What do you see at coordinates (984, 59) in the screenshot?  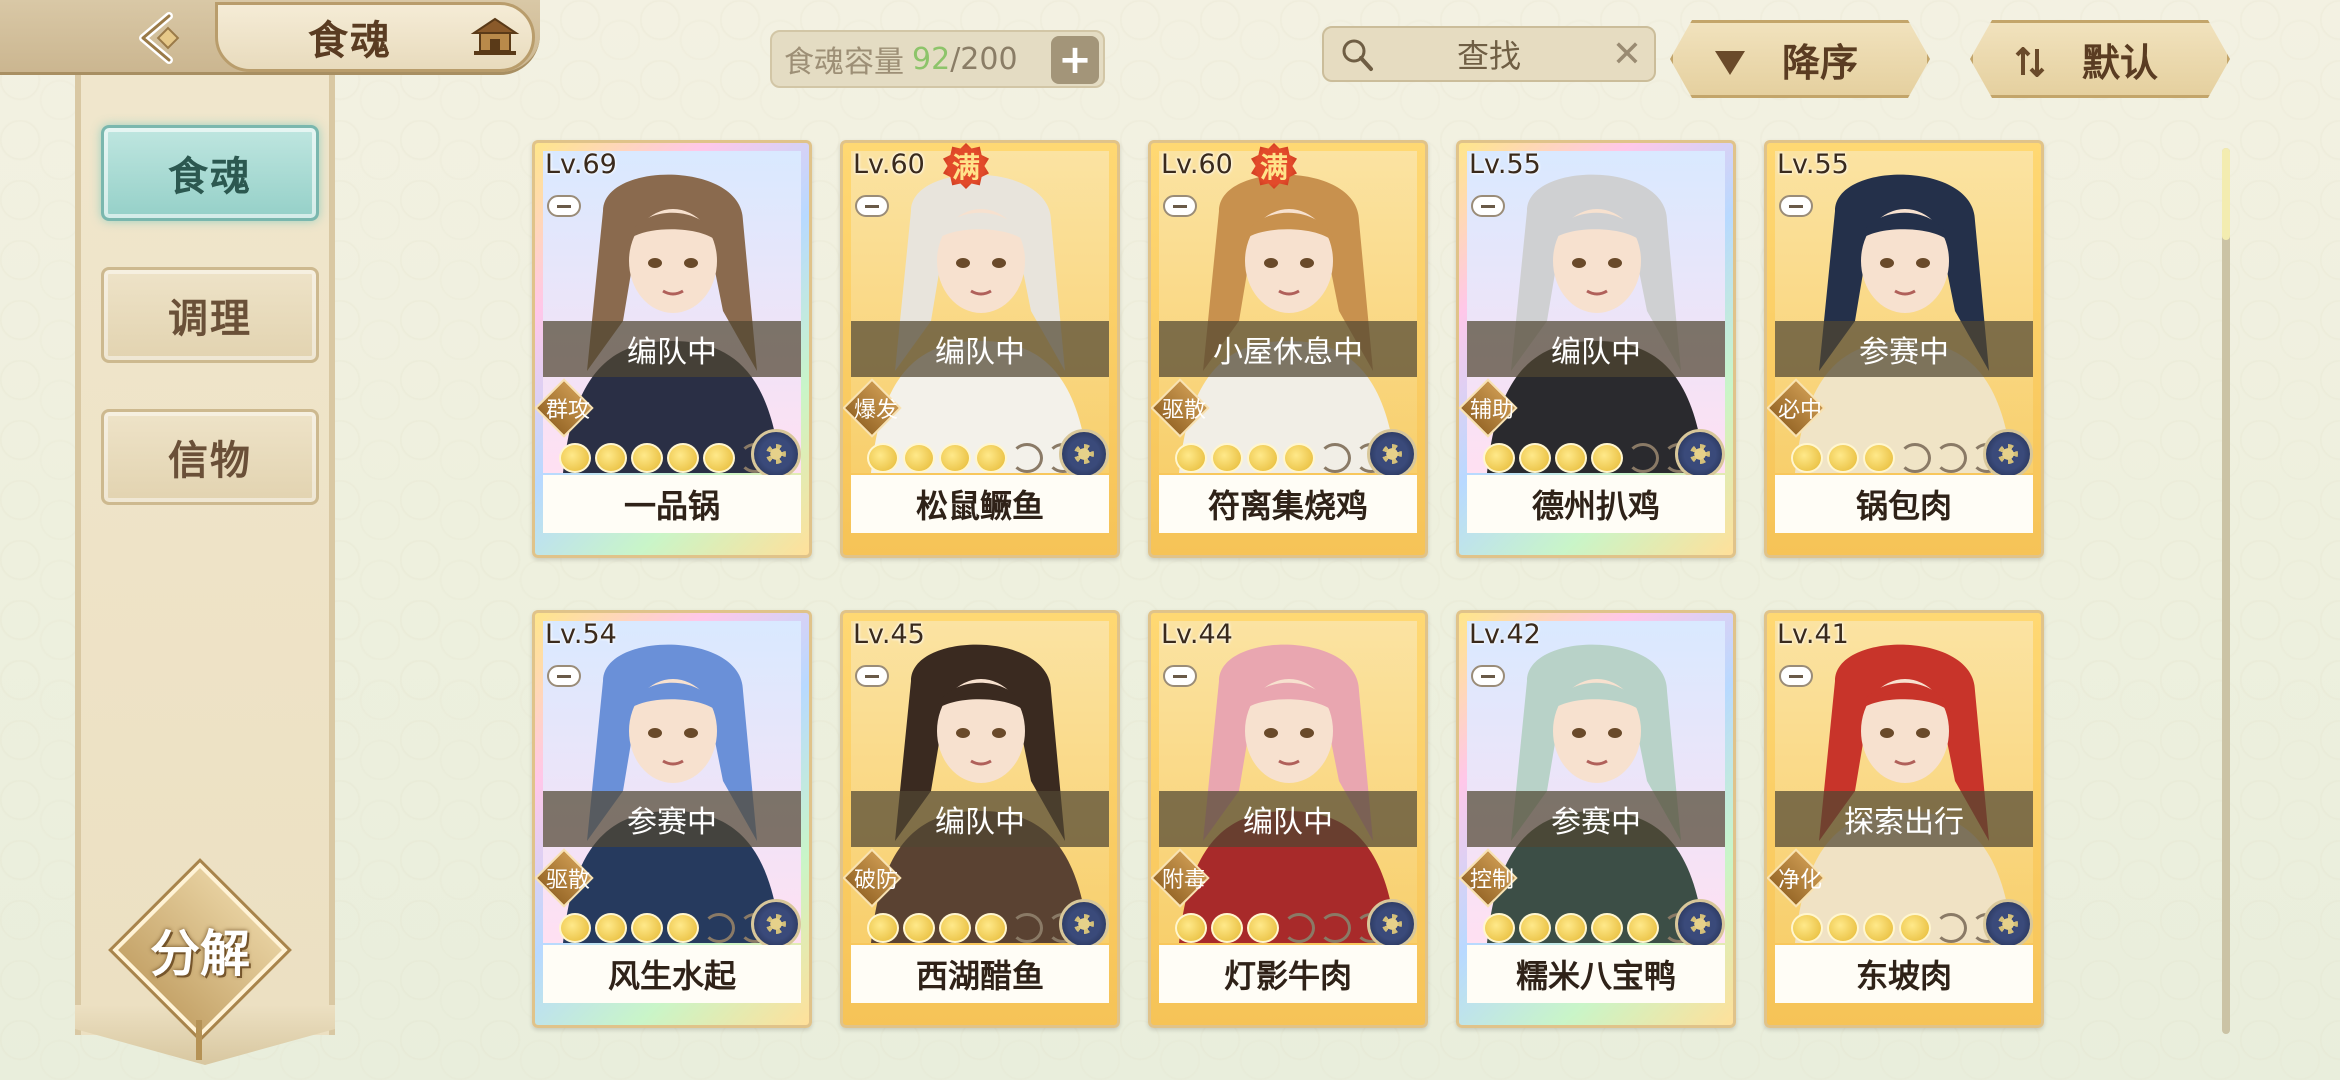 I see `capacity-max: /200` at bounding box center [984, 59].